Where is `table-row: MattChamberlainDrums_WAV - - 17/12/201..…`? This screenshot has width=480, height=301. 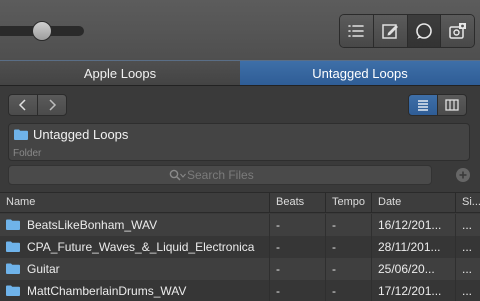
table-row: MattChamberlainDrums_WAV - - 17/12/201..… is located at coordinates (240, 290).